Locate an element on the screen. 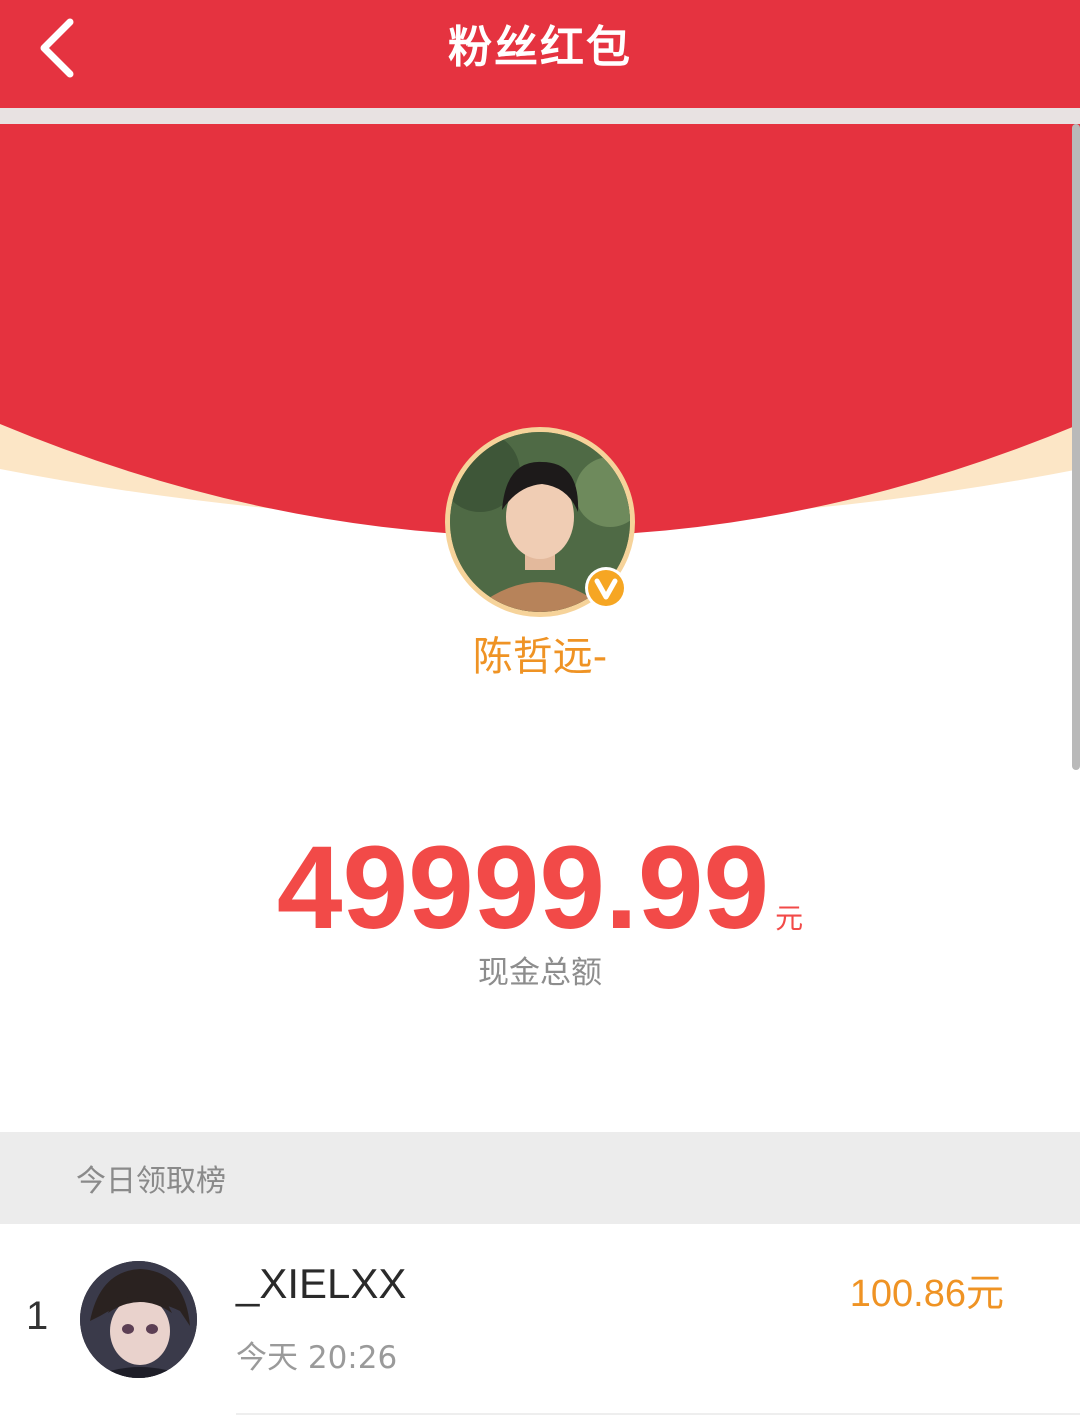 The width and height of the screenshot is (1080, 1415). sender-avatar-wrap is located at coordinates (540, 522).